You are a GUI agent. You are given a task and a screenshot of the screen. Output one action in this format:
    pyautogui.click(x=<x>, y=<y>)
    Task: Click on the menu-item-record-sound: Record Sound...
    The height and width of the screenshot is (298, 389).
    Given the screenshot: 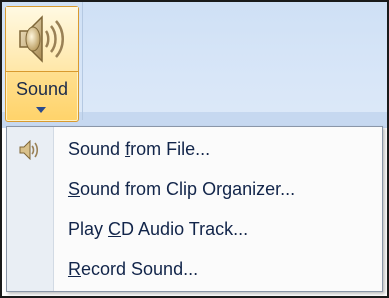 What is the action you would take?
    pyautogui.click(x=217, y=269)
    